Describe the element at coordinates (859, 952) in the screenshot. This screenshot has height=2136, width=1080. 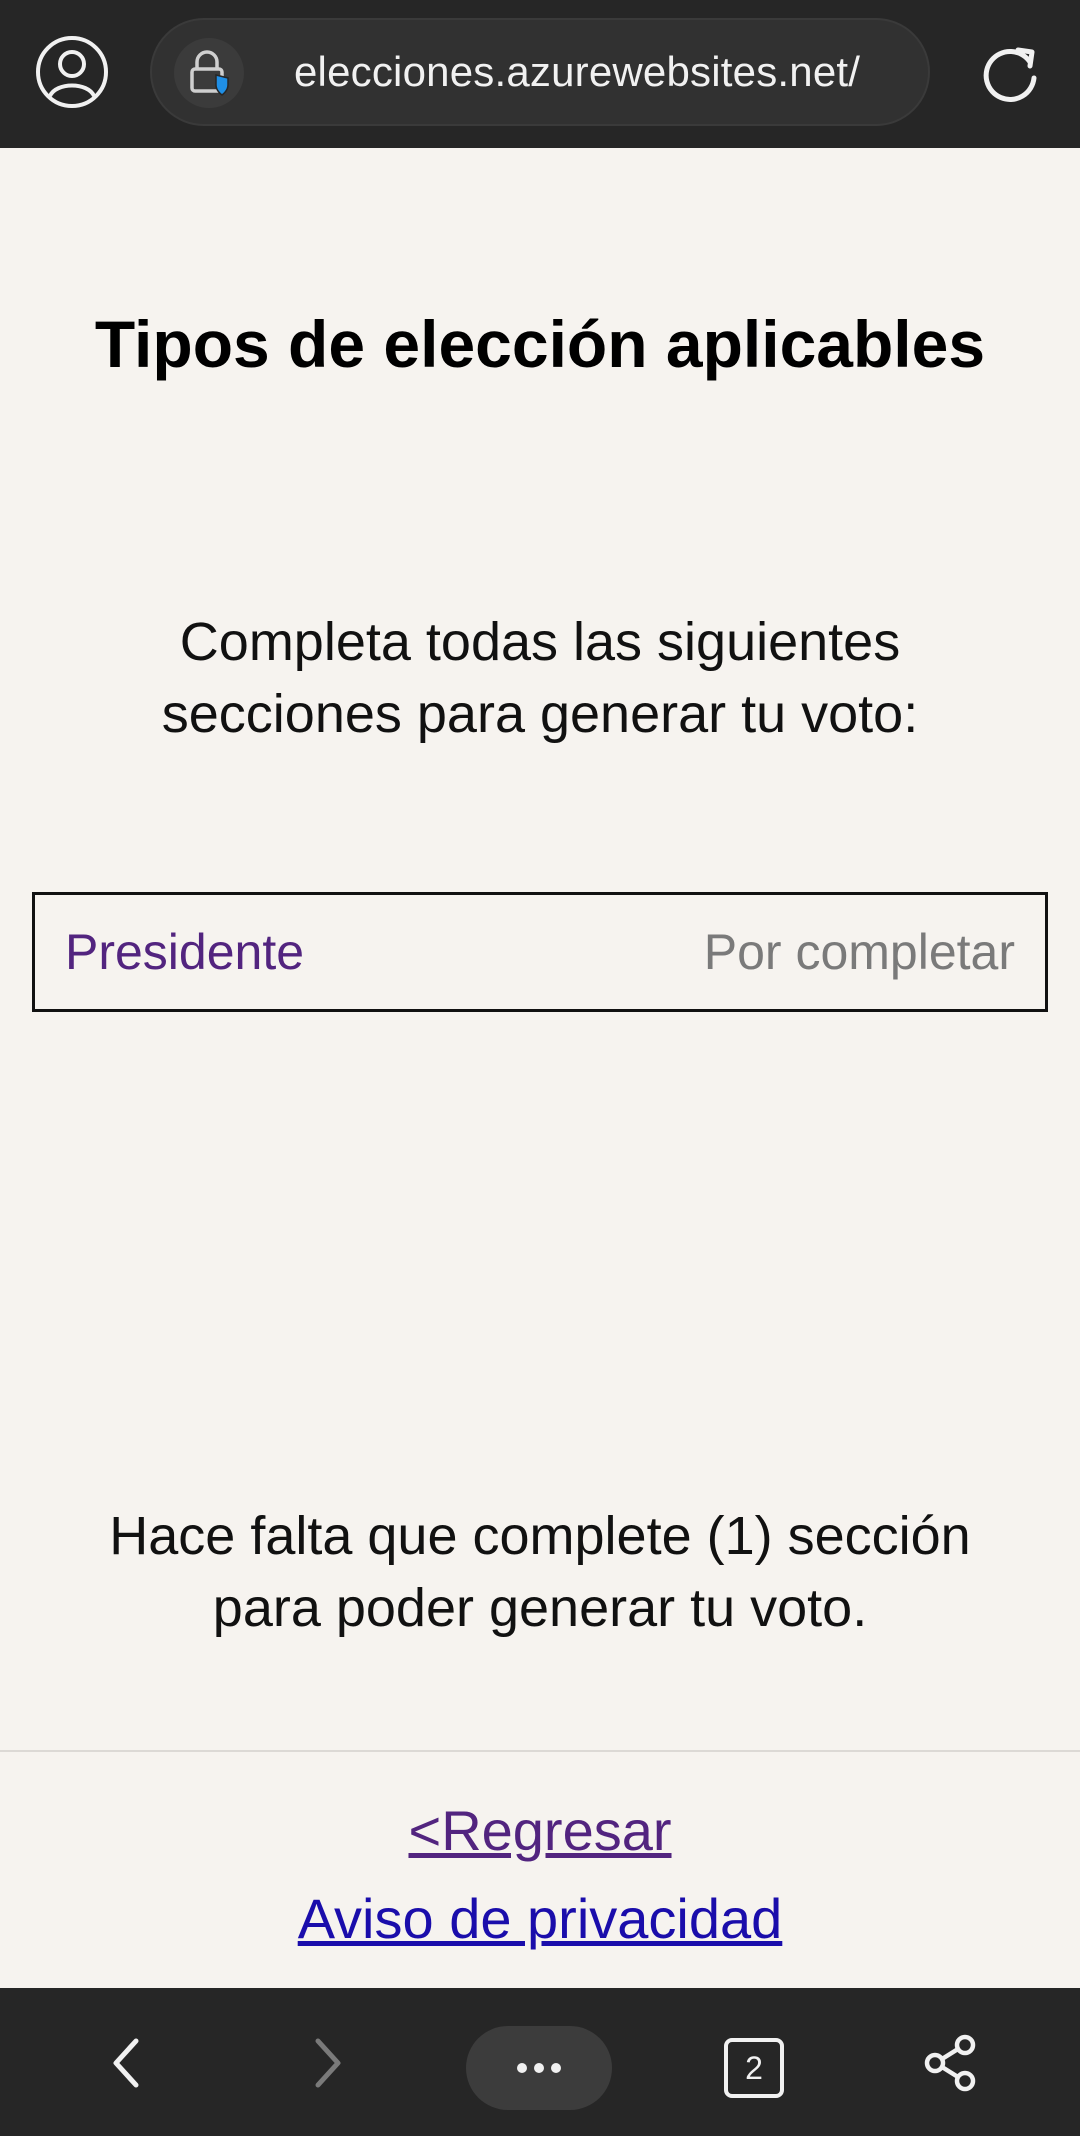
I see `section-status: Por completar` at that location.